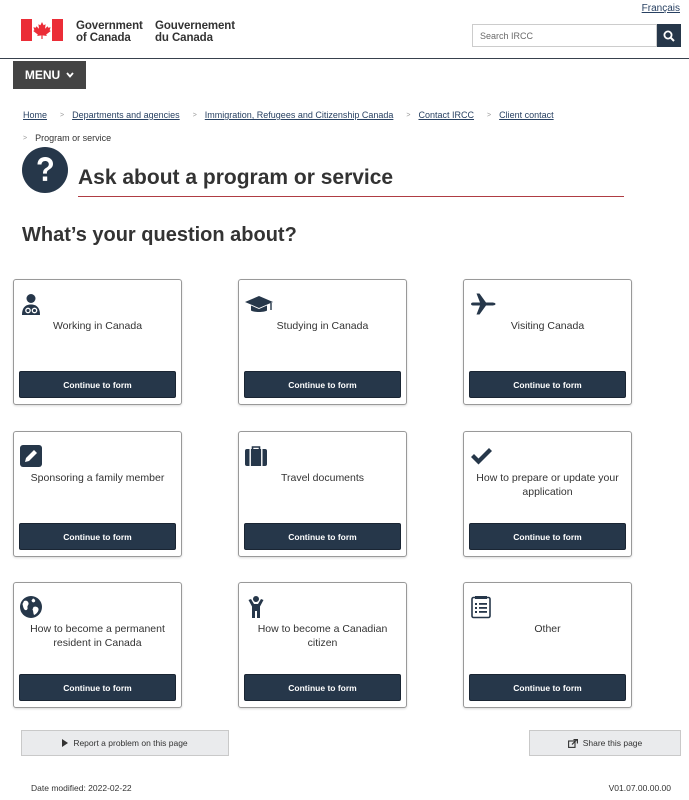  What do you see at coordinates (97, 384) in the screenshot?
I see `continue-to-form-button-working: Continue to form` at bounding box center [97, 384].